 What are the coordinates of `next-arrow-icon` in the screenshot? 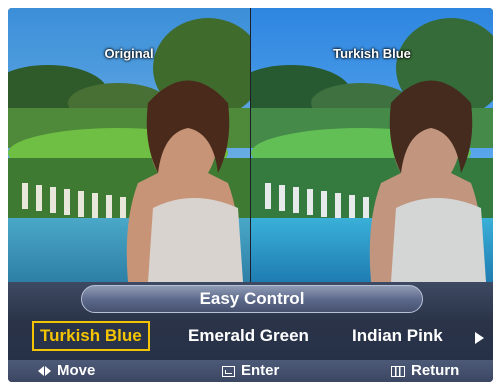 It's located at (479, 338).